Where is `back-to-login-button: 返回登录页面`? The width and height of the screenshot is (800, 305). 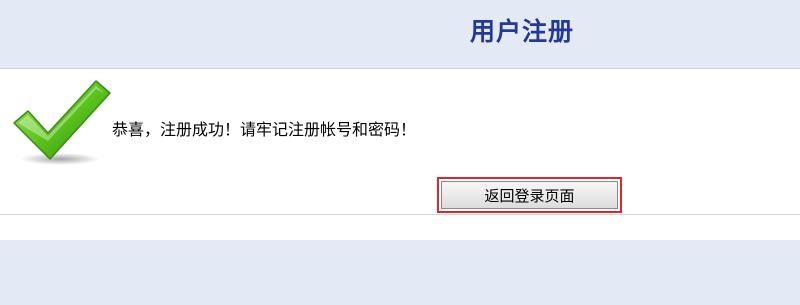 back-to-login-button: 返回登录页面 is located at coordinates (529, 195).